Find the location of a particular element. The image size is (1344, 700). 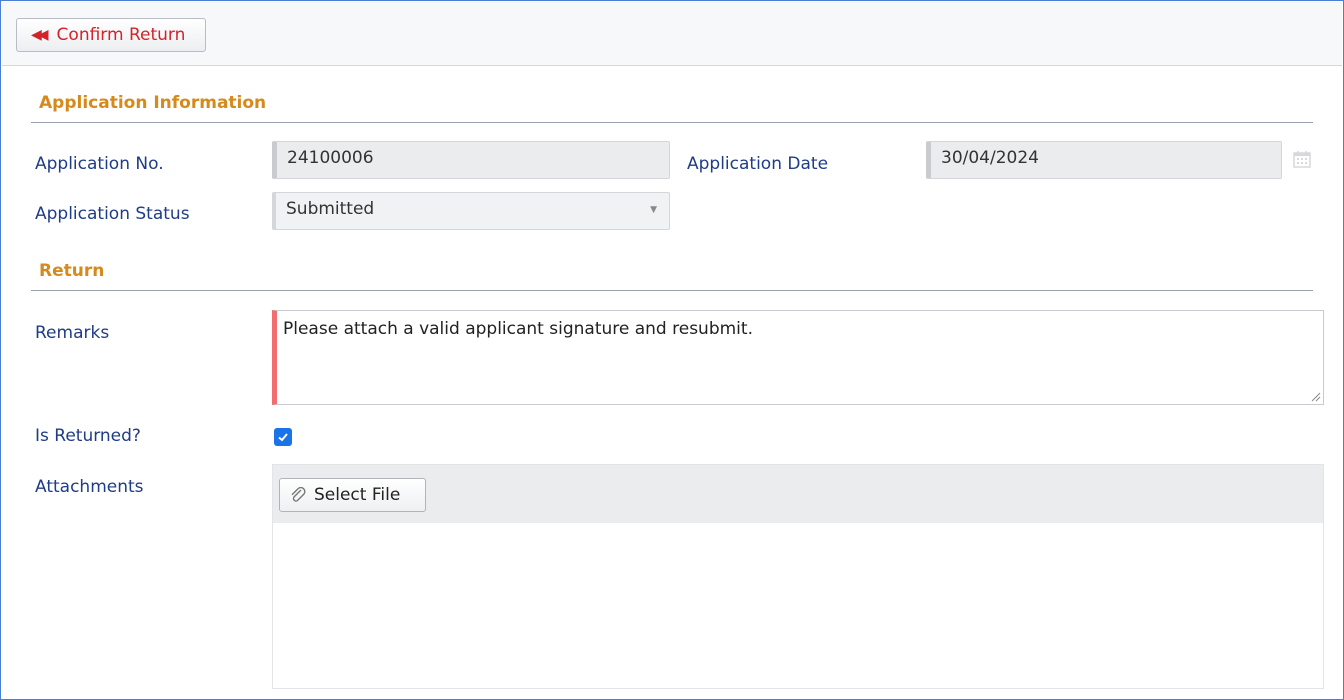

is-returned-label: Is Returned? is located at coordinates (88, 436).